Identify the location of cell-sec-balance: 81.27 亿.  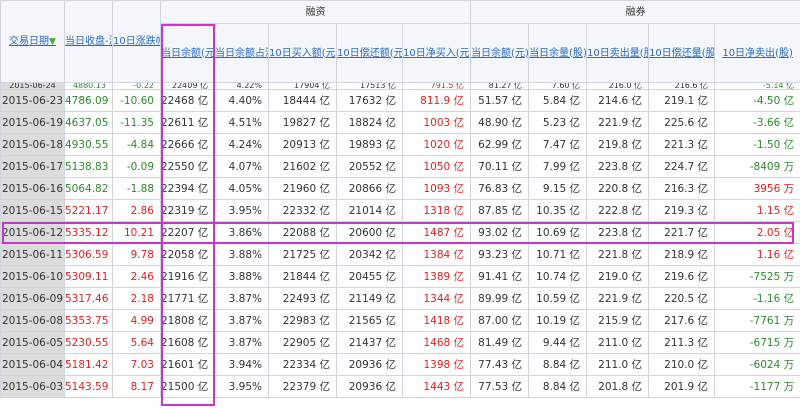
(500, 86).